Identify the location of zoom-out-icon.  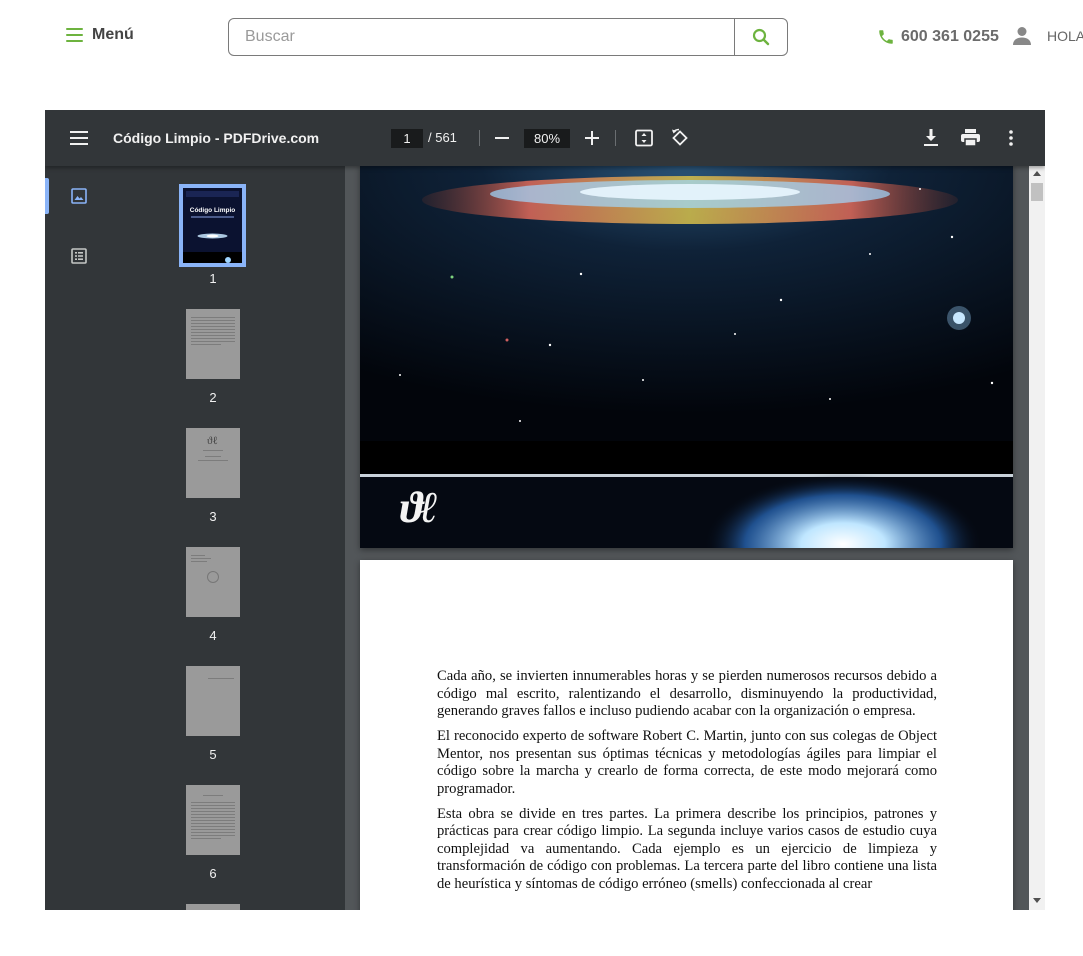
(502, 138).